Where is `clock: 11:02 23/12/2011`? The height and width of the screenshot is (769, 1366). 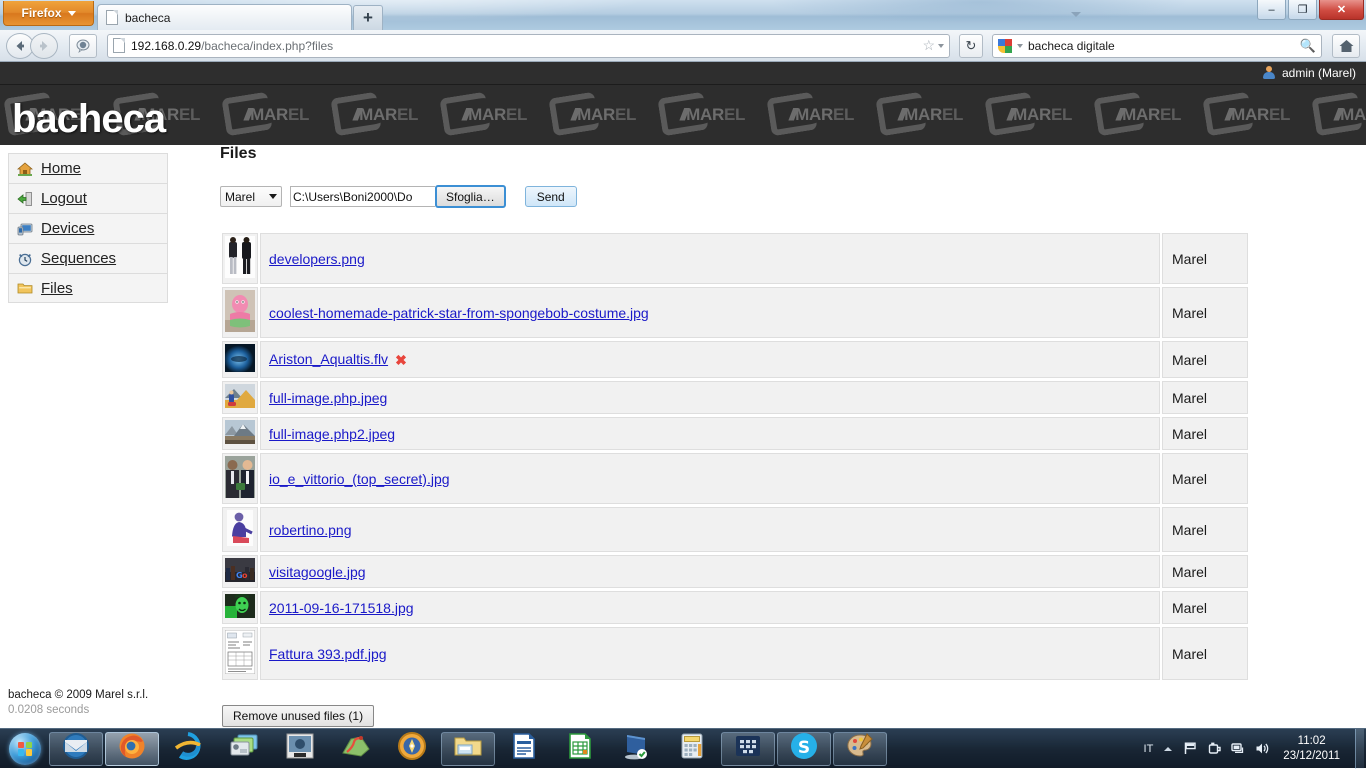
clock: 11:02 23/12/2011 is located at coordinates (1312, 749).